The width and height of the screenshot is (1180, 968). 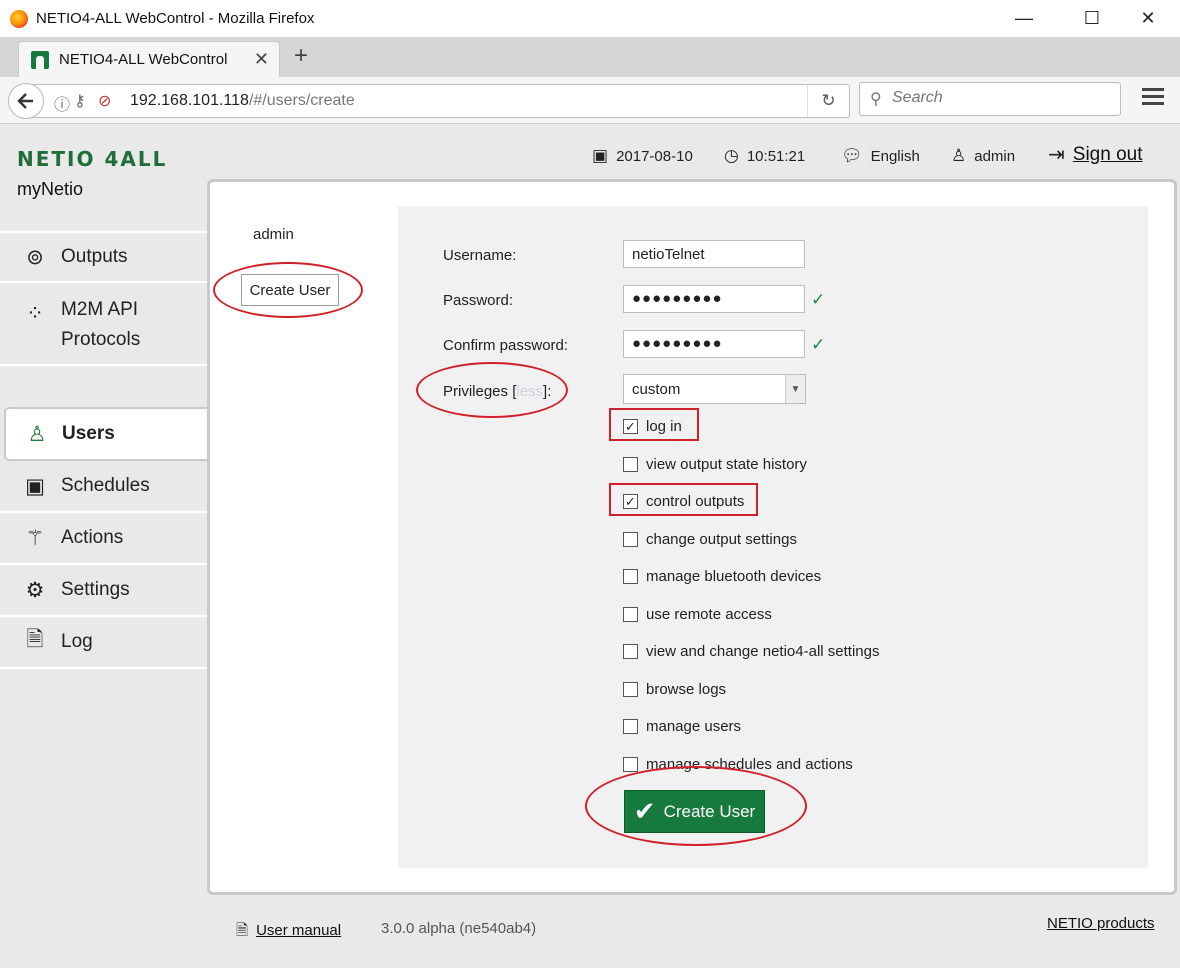 I want to click on firefox-logo-icon, so click(x=19, y=18).